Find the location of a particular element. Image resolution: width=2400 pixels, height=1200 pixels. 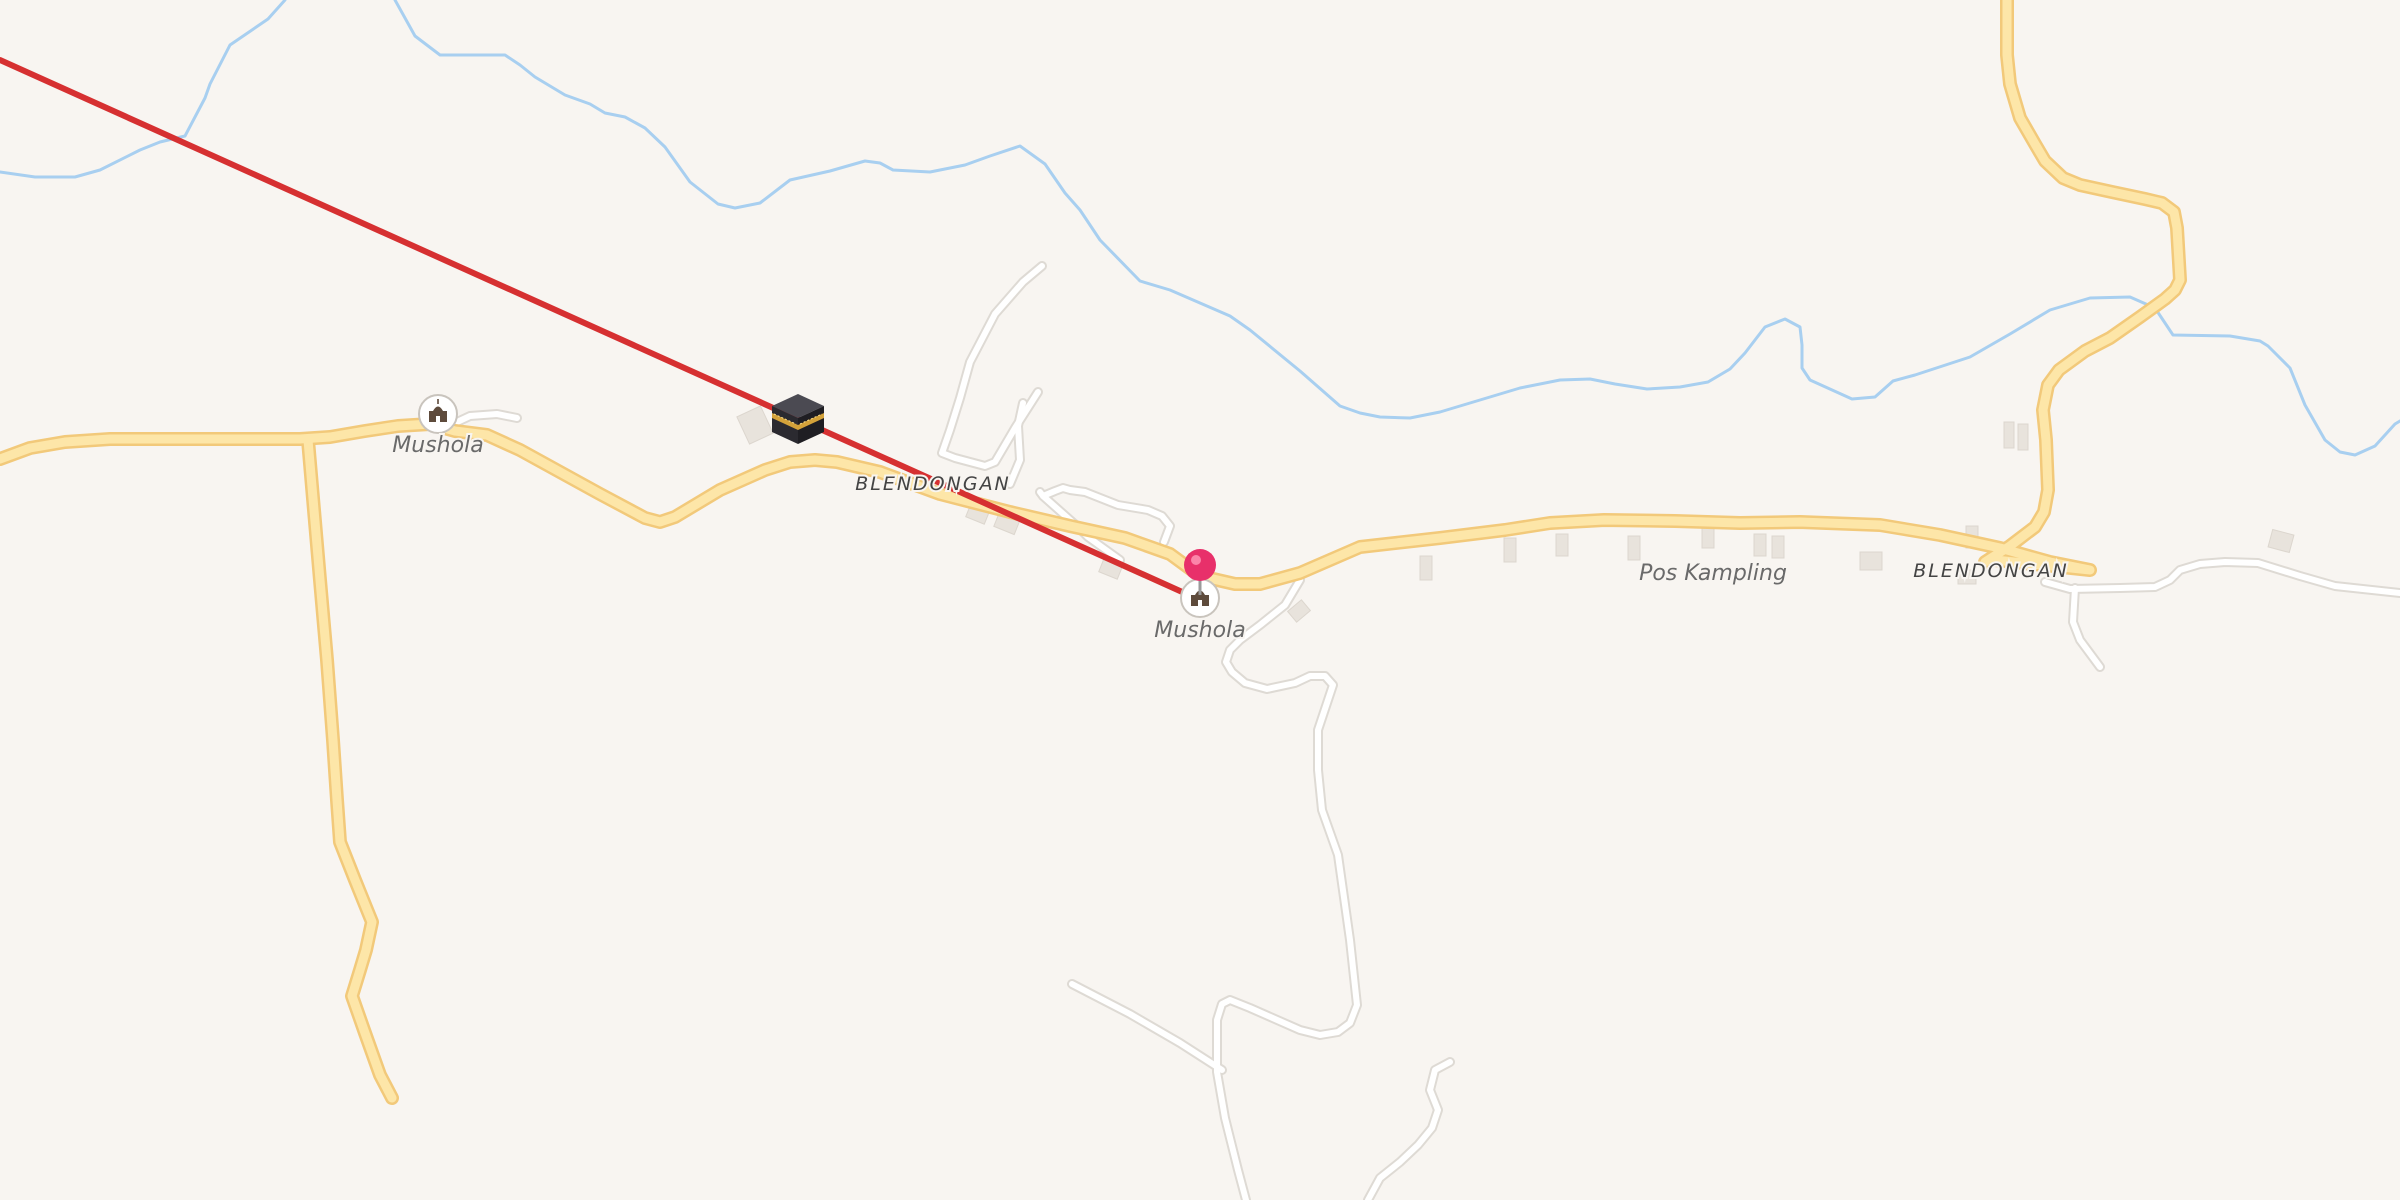

mosque-icon is located at coordinates (438, 414).